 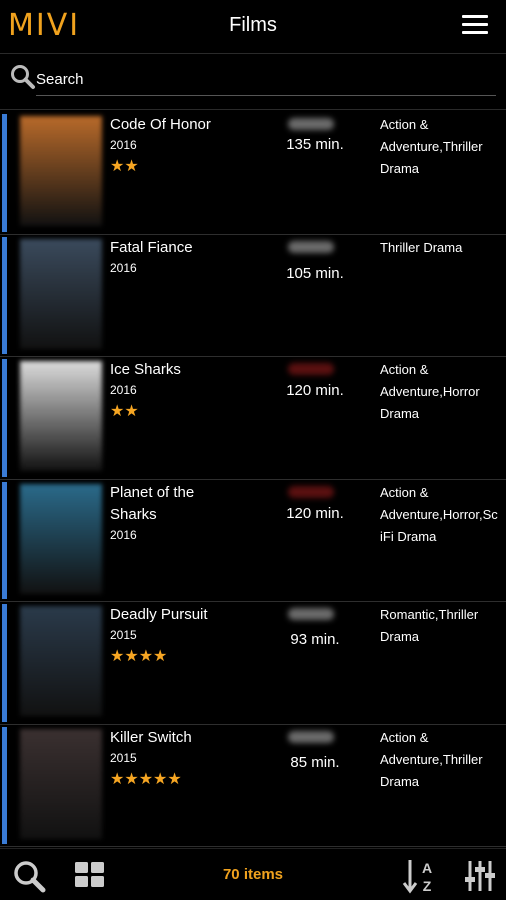 I want to click on film-genres: Action & Adventure,Horror Drama, so click(x=430, y=391).